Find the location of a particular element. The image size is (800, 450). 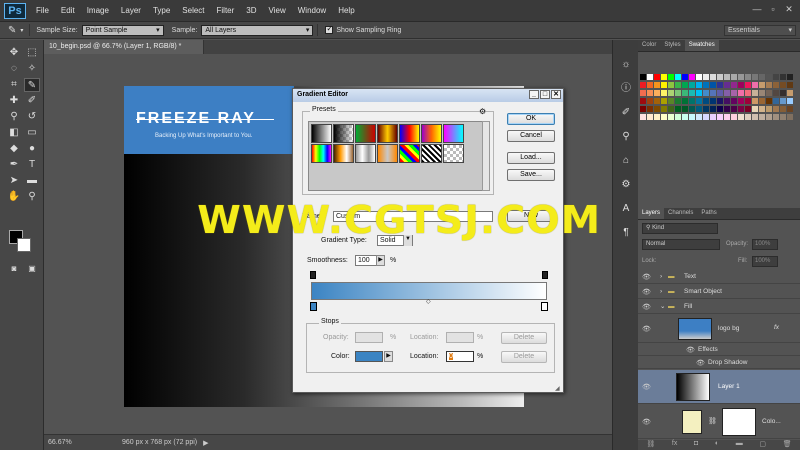

screen-mode-icon: ▣ is located at coordinates (32, 269).